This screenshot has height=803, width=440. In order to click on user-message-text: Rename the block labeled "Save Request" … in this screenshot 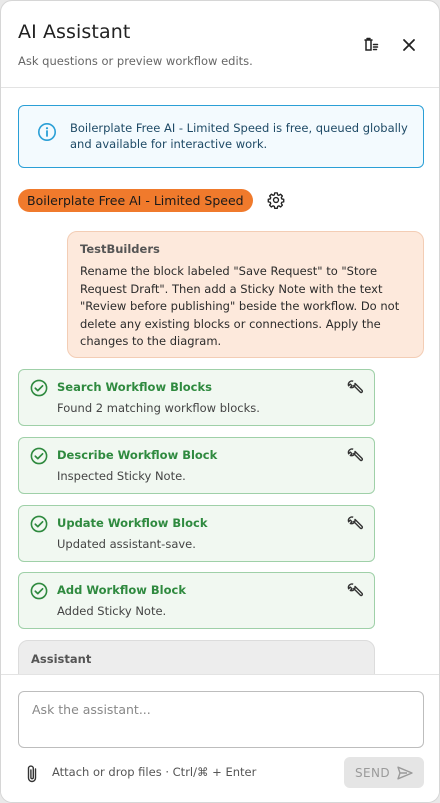, I will do `click(240, 306)`.